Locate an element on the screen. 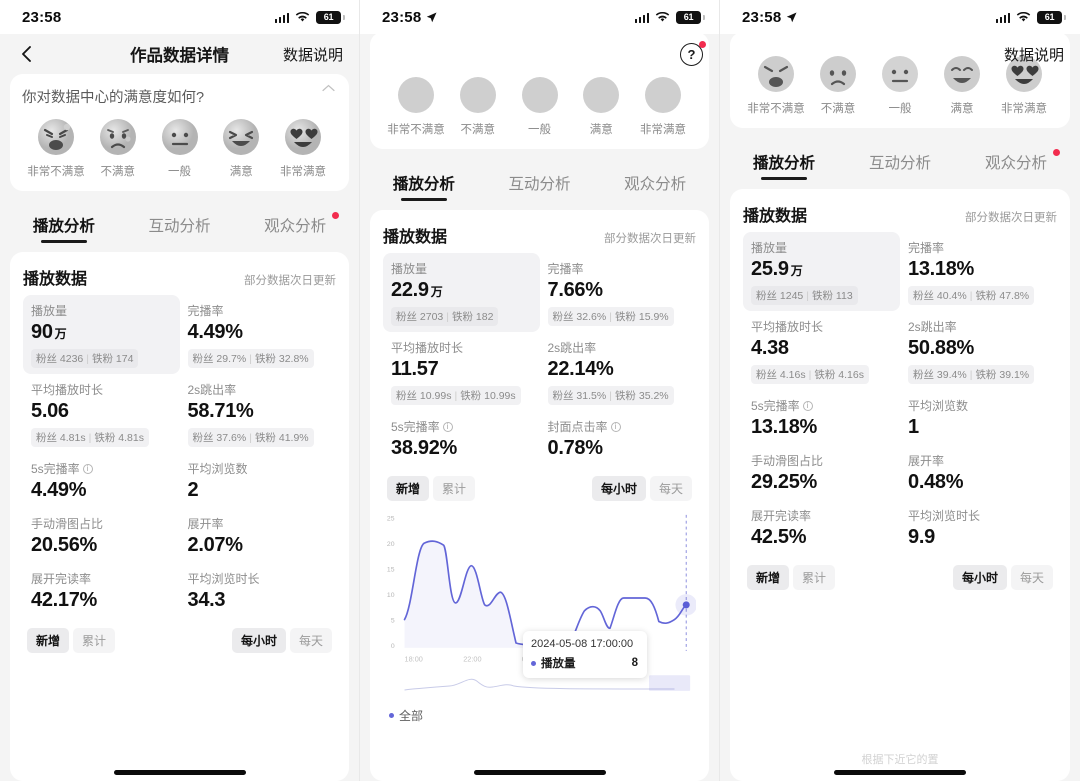 This screenshot has height=781, width=1080. metric-tile: 展开率 0.48% is located at coordinates (978, 472).